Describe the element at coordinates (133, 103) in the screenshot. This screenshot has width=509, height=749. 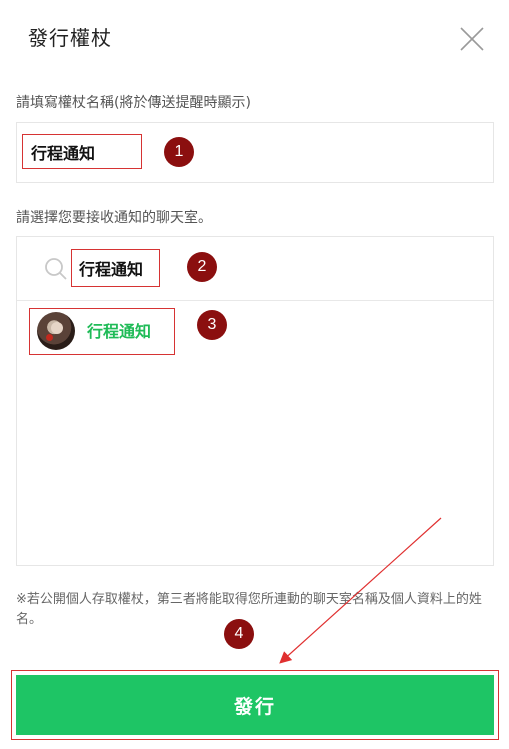
I see `token-name-label: 請填寫權杖名稱(將於傳送提醒時顯示)` at that location.